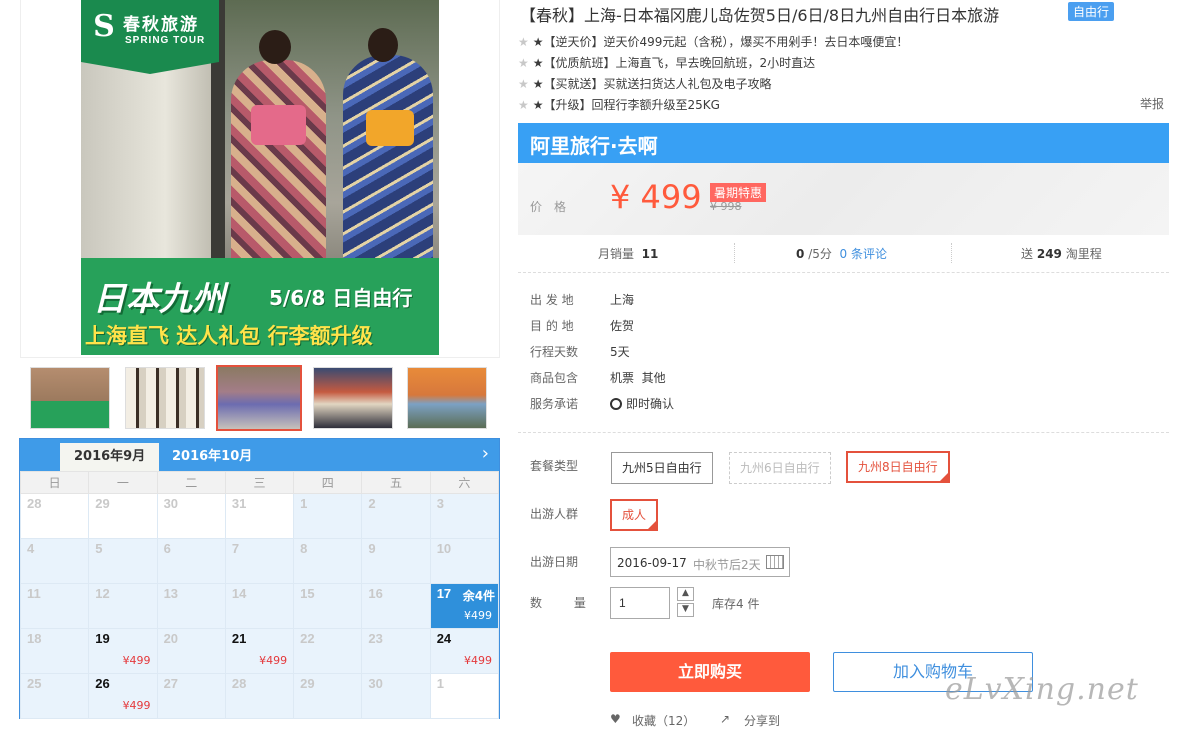 The width and height of the screenshot is (1180, 729). Describe the element at coordinates (328, 606) in the screenshot. I see `calendar-day: 15` at that location.